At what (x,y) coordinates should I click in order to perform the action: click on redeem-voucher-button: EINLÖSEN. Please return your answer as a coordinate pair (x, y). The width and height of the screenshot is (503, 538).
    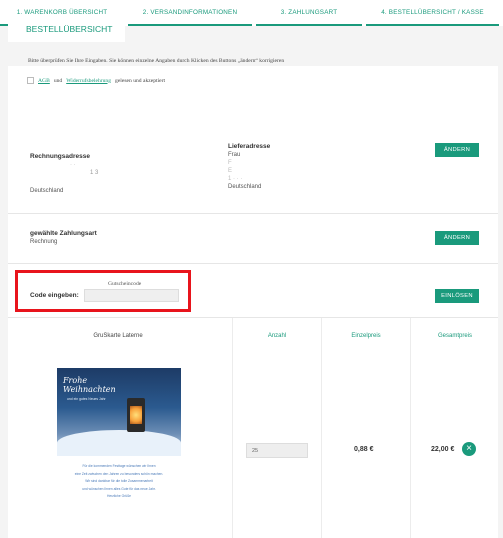
    Looking at the image, I should click on (457, 296).